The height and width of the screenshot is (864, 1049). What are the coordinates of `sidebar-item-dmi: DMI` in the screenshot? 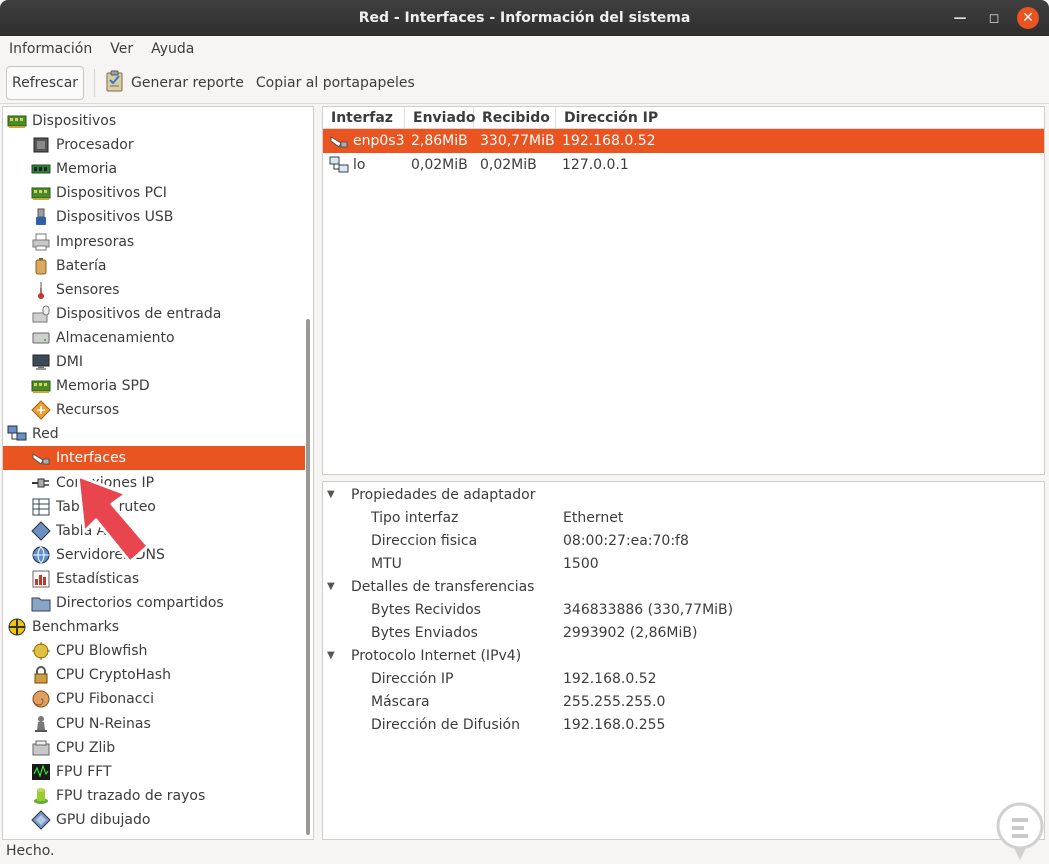 It's located at (154, 362).